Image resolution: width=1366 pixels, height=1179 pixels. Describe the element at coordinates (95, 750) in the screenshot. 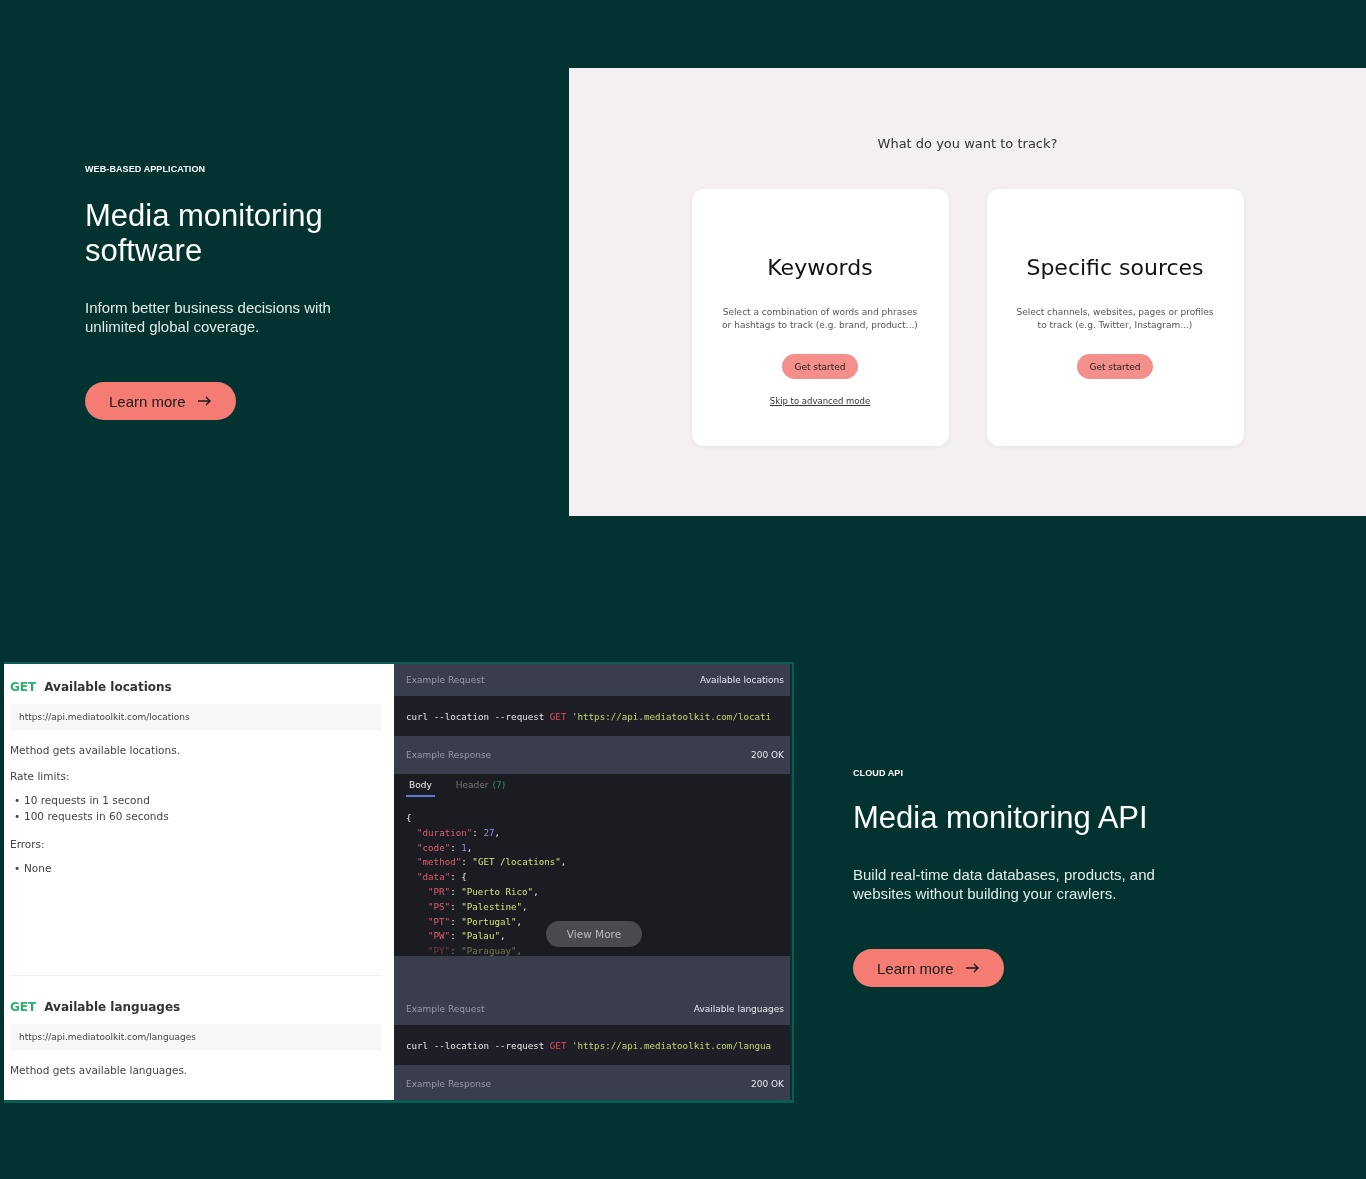

I see `endpoint-description: Method gets available locations.` at that location.